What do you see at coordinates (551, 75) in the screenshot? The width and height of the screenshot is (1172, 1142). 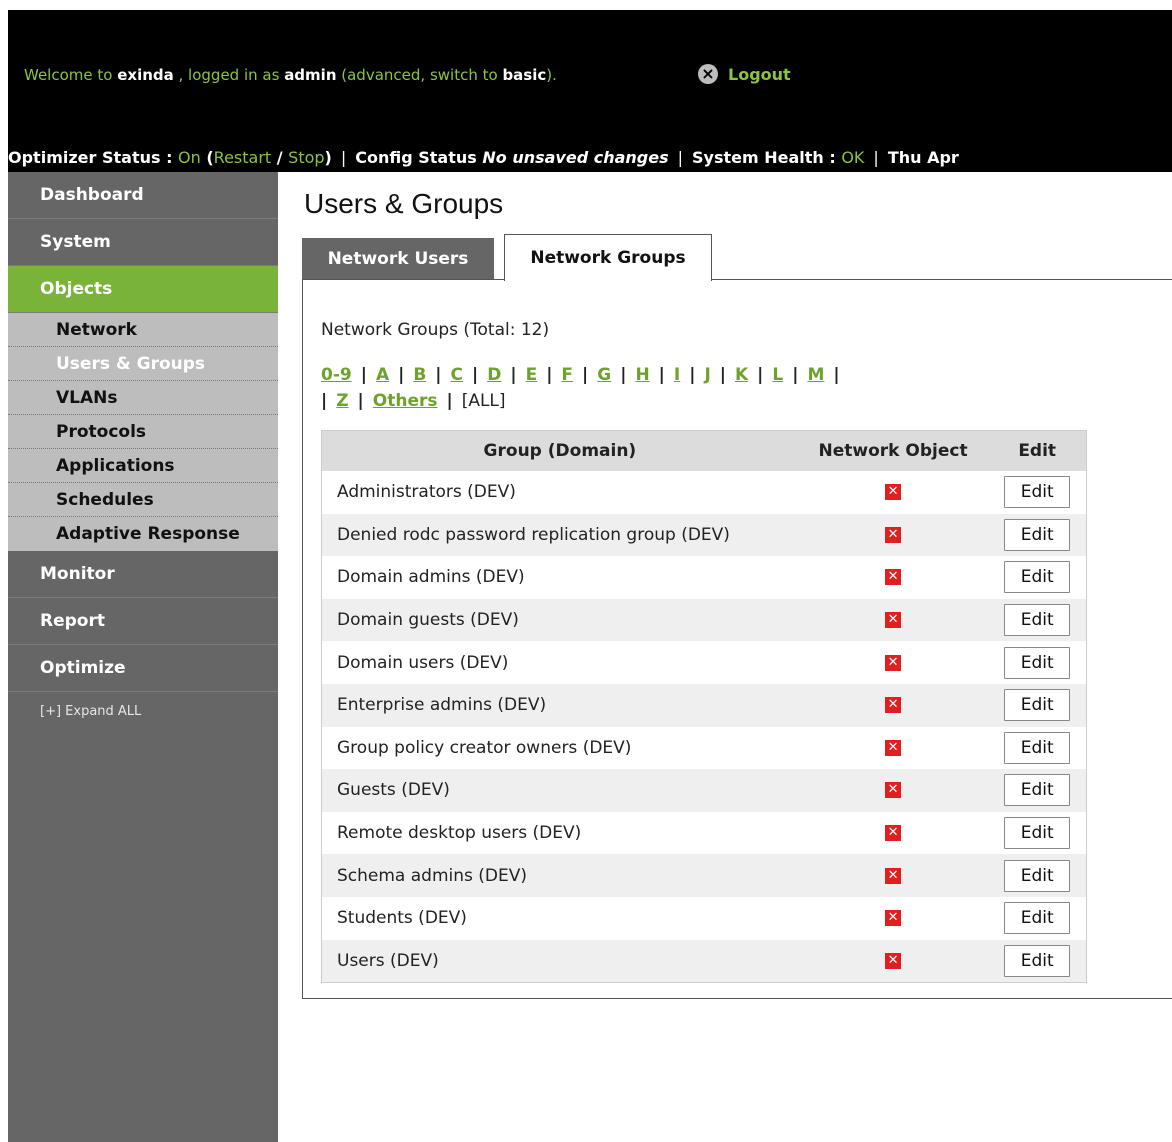 I see `mode-suffix: ).` at bounding box center [551, 75].